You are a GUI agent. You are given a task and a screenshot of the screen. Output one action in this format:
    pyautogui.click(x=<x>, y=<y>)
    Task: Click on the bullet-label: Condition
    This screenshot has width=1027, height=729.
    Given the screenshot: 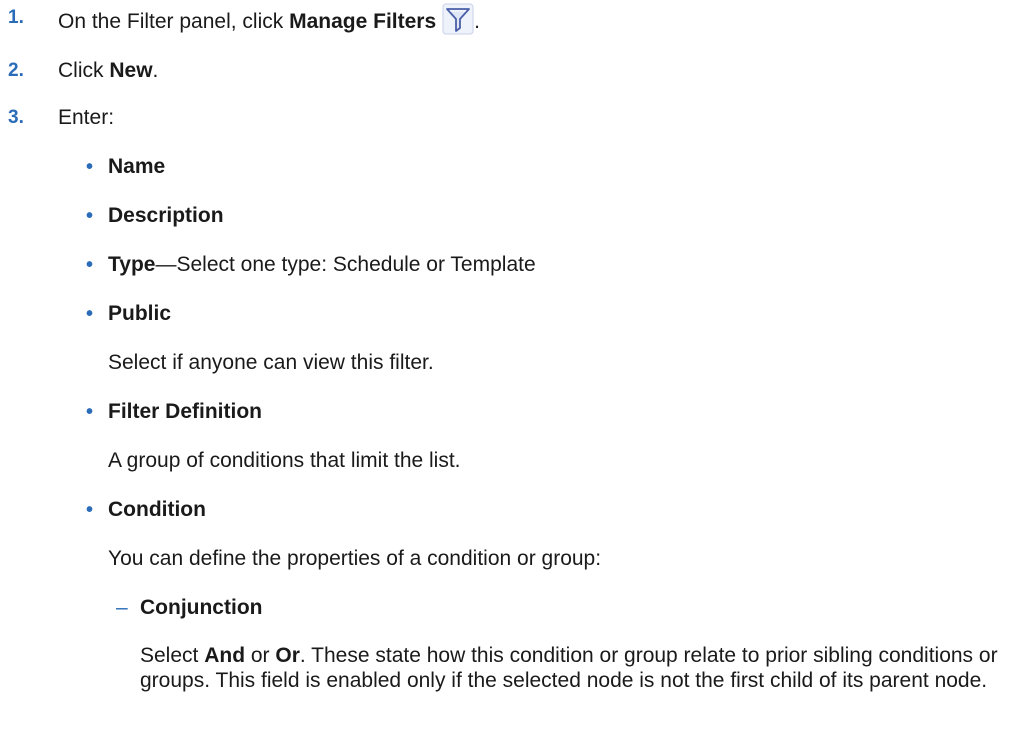 What is the action you would take?
    pyautogui.click(x=157, y=509)
    